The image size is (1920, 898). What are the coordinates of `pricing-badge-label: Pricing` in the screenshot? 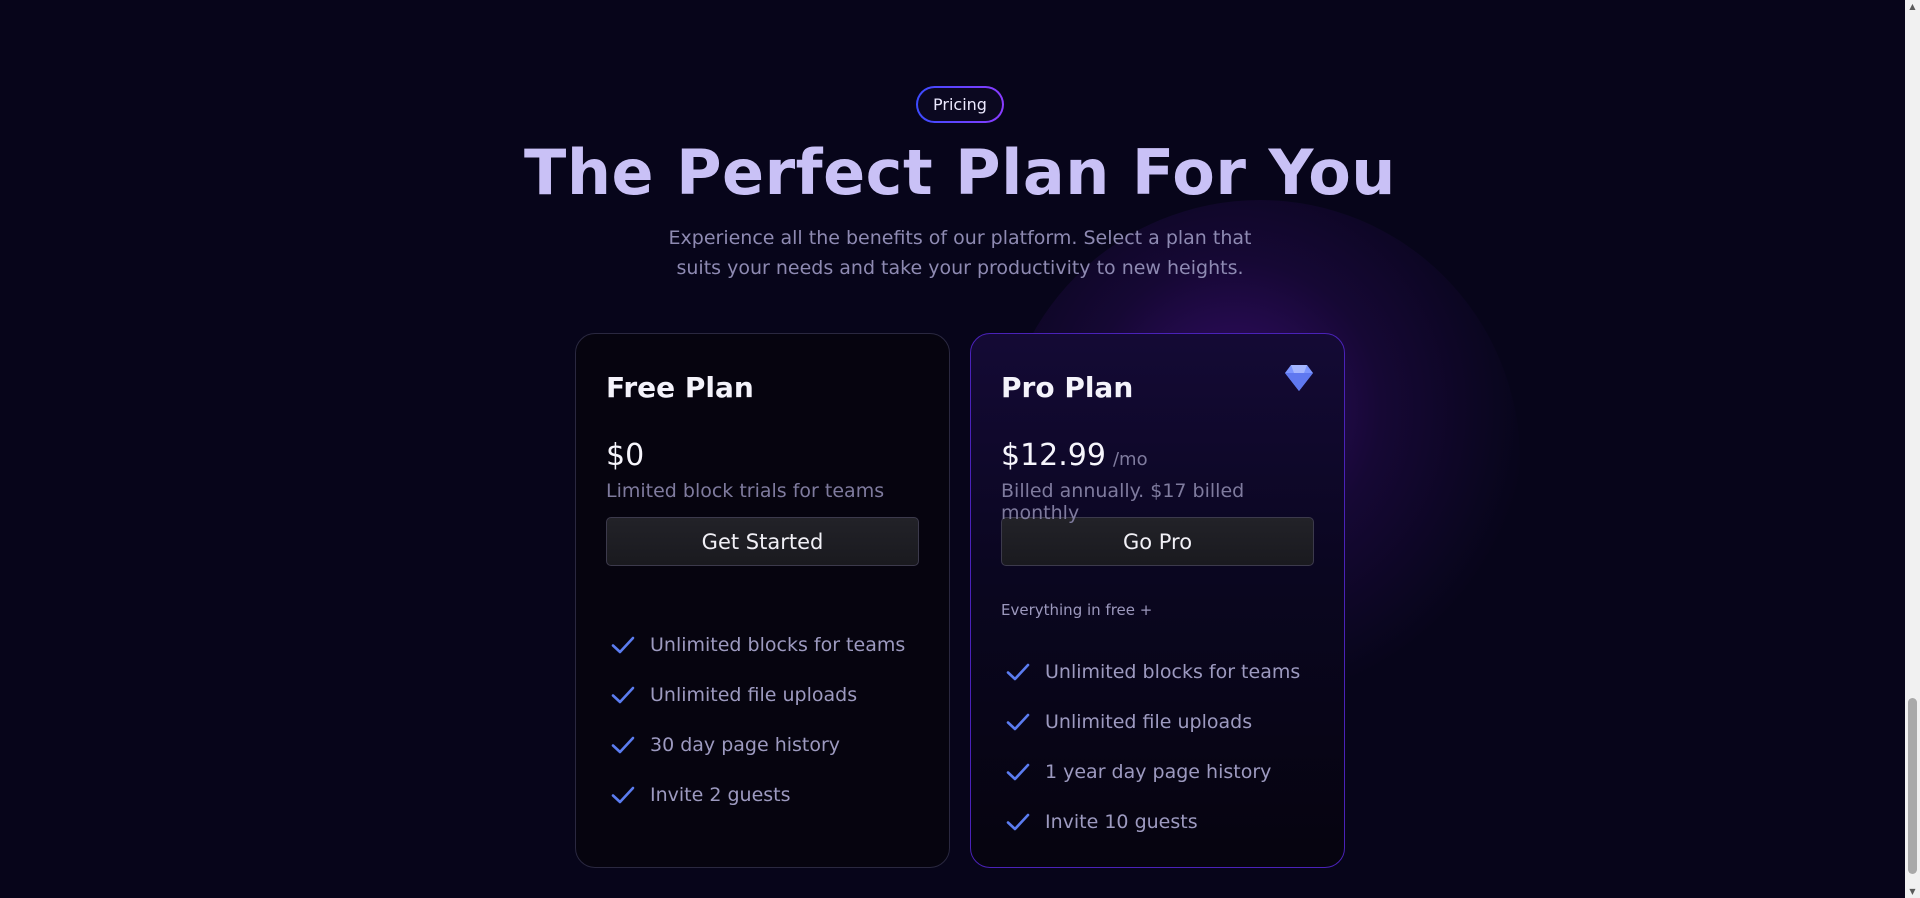 It's located at (960, 104).